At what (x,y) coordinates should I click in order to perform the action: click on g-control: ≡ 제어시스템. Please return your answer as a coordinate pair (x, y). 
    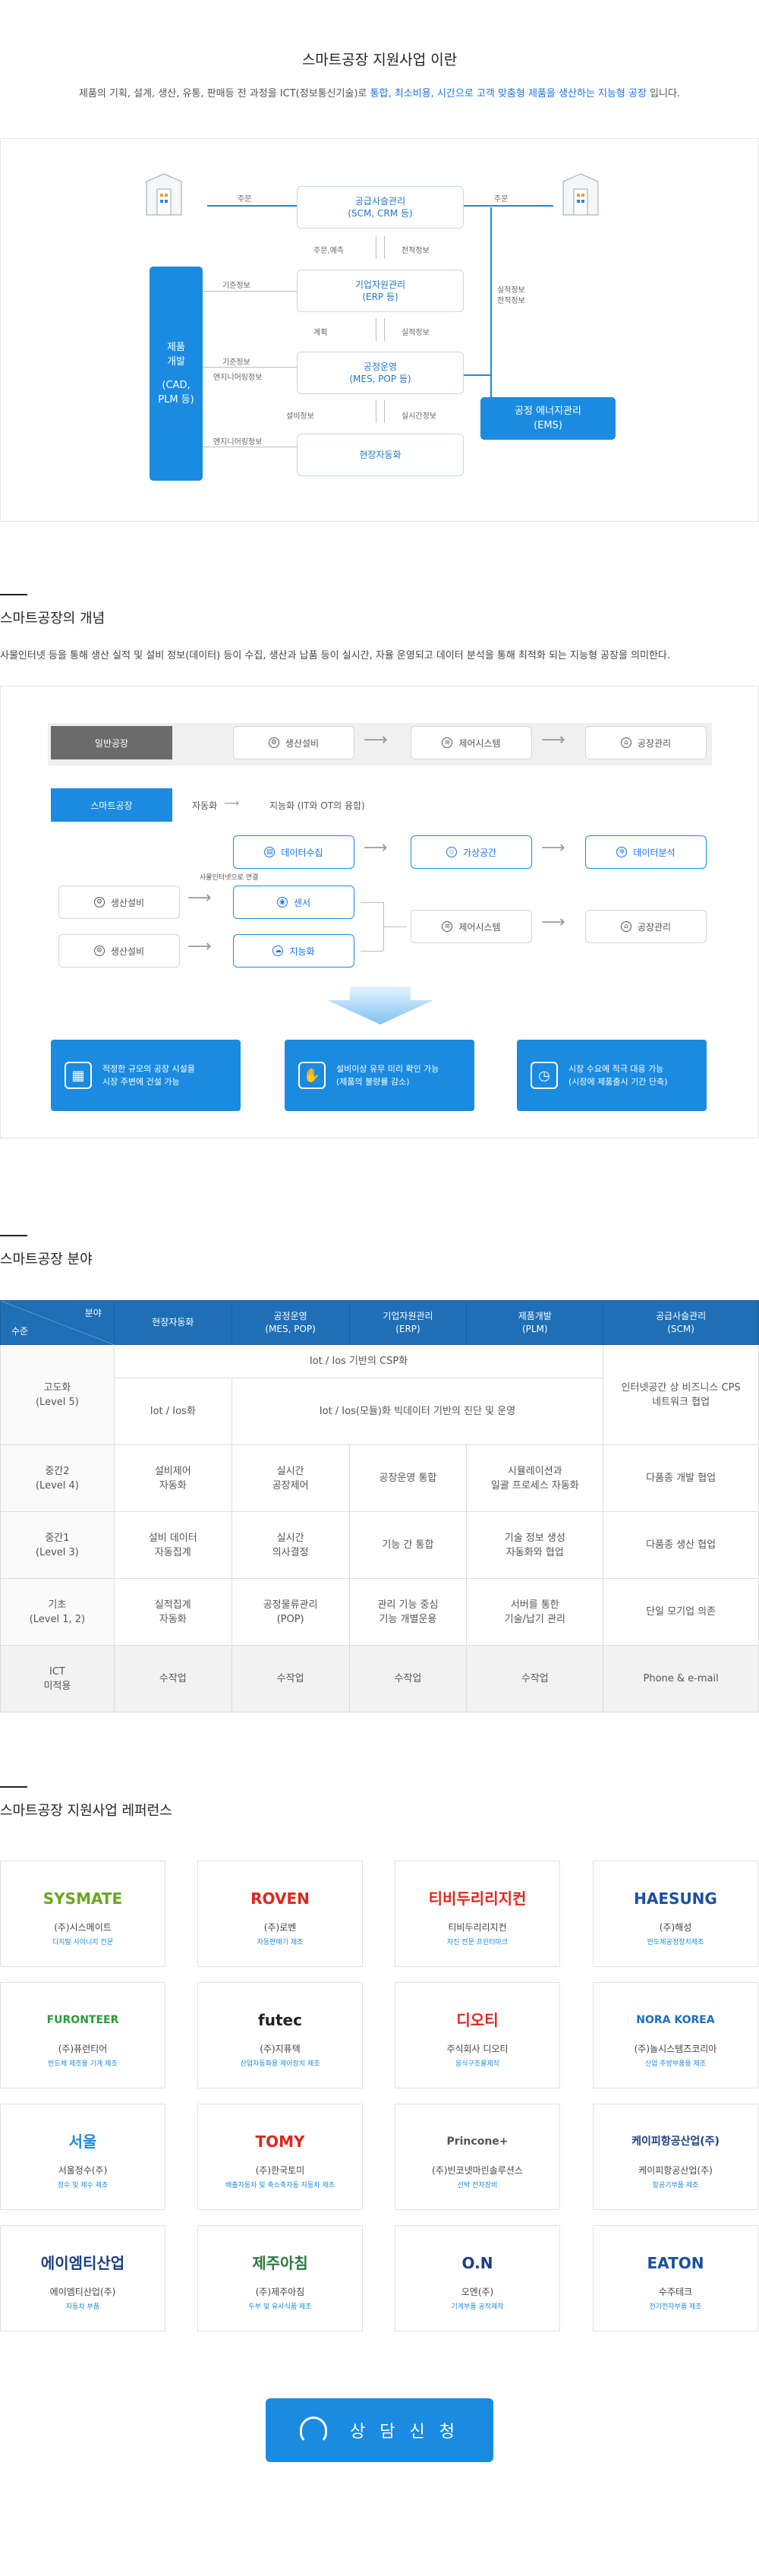
    Looking at the image, I should click on (472, 742).